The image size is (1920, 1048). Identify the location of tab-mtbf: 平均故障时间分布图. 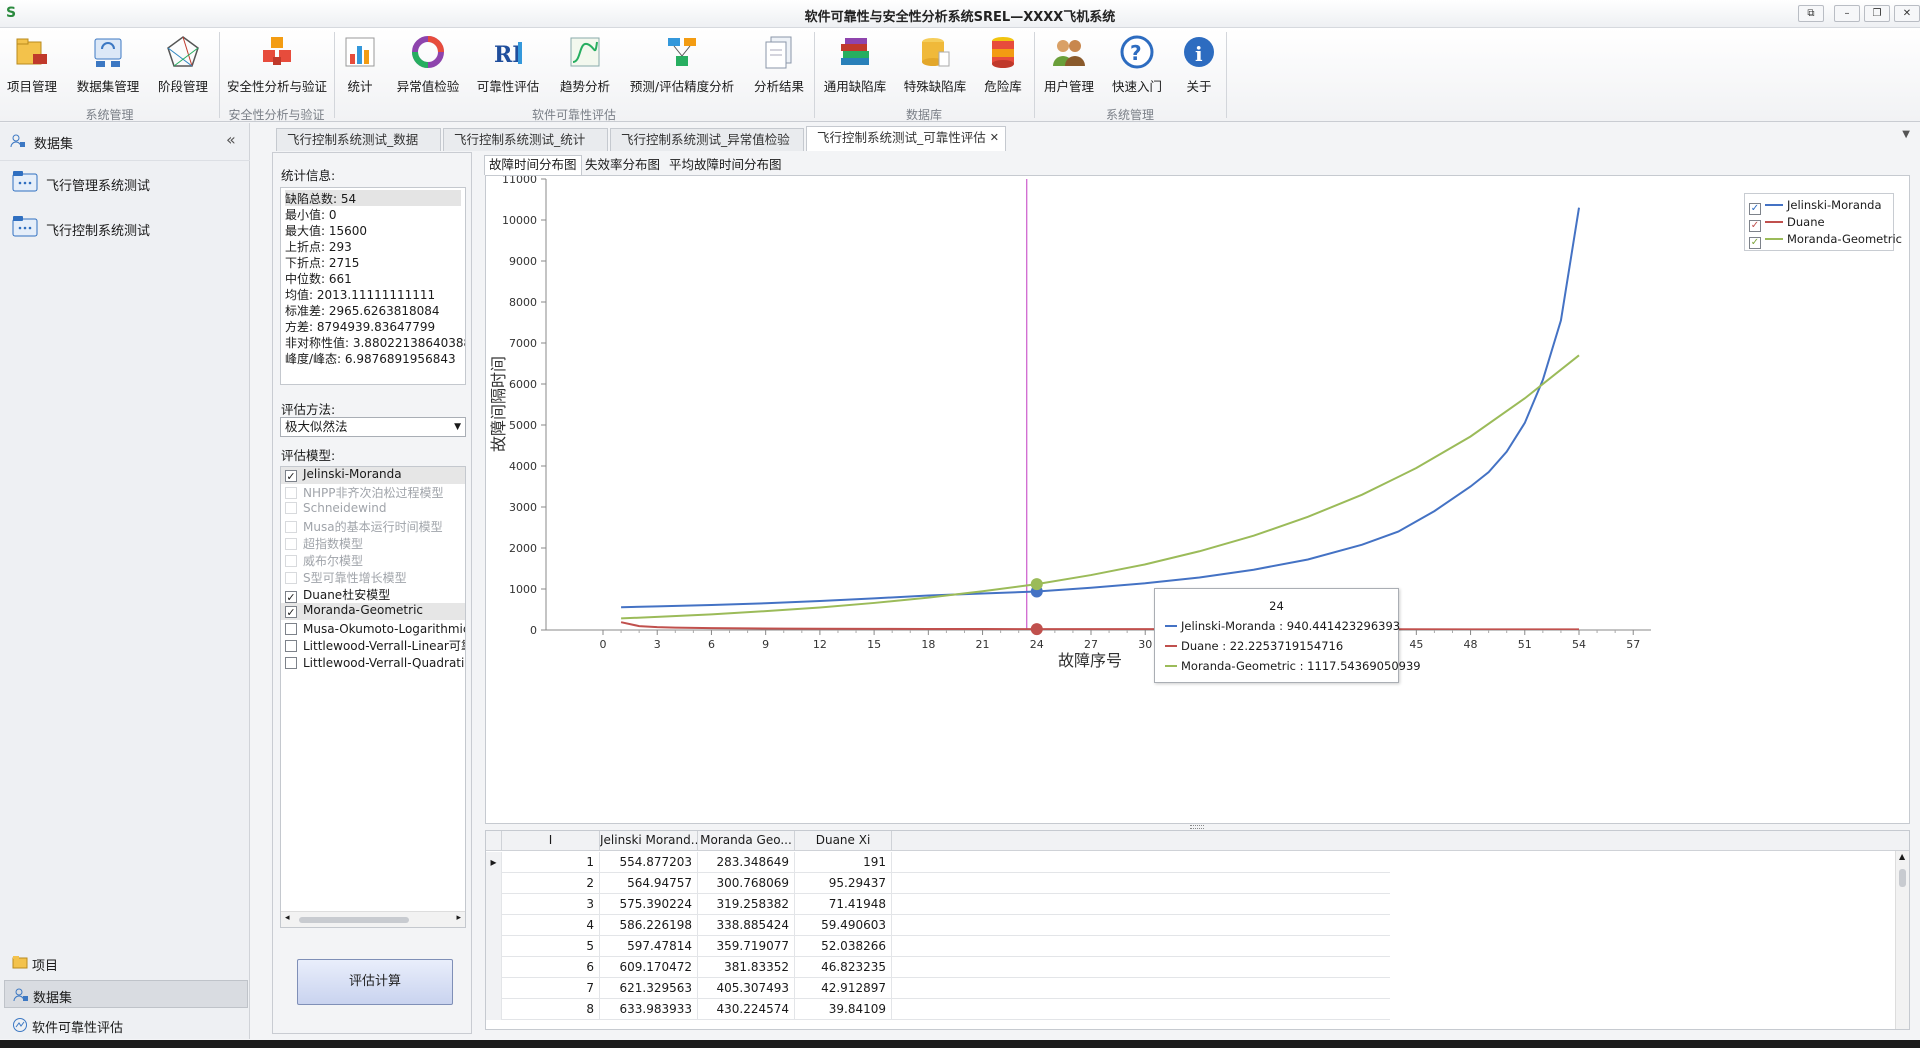
(725, 165).